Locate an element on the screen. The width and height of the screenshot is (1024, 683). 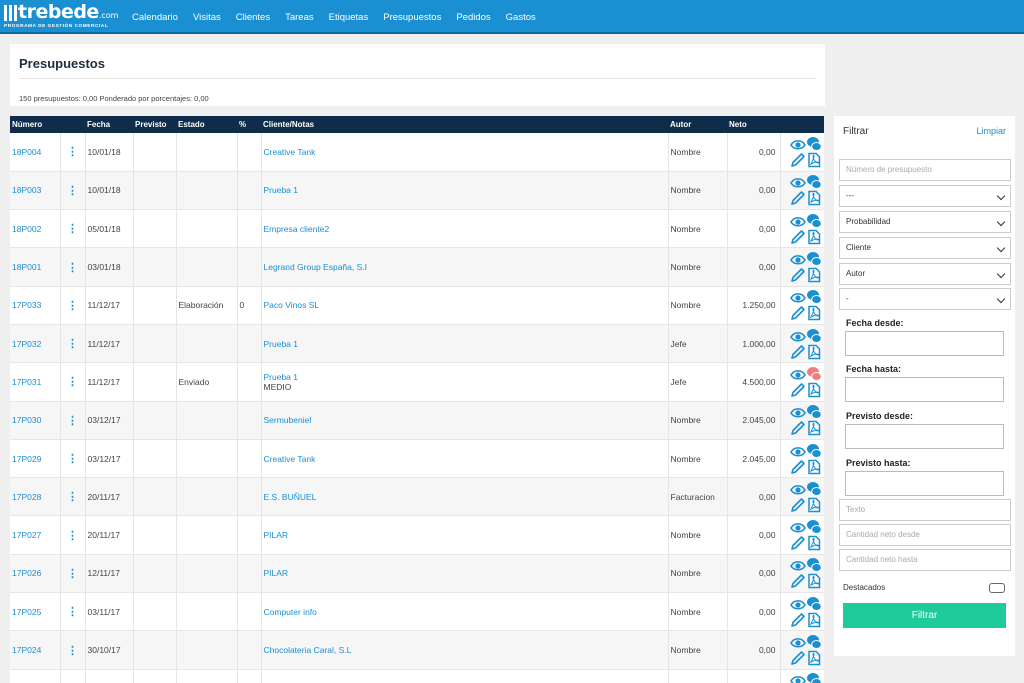
presupuesto-number-link: 17P033 is located at coordinates (35, 305).